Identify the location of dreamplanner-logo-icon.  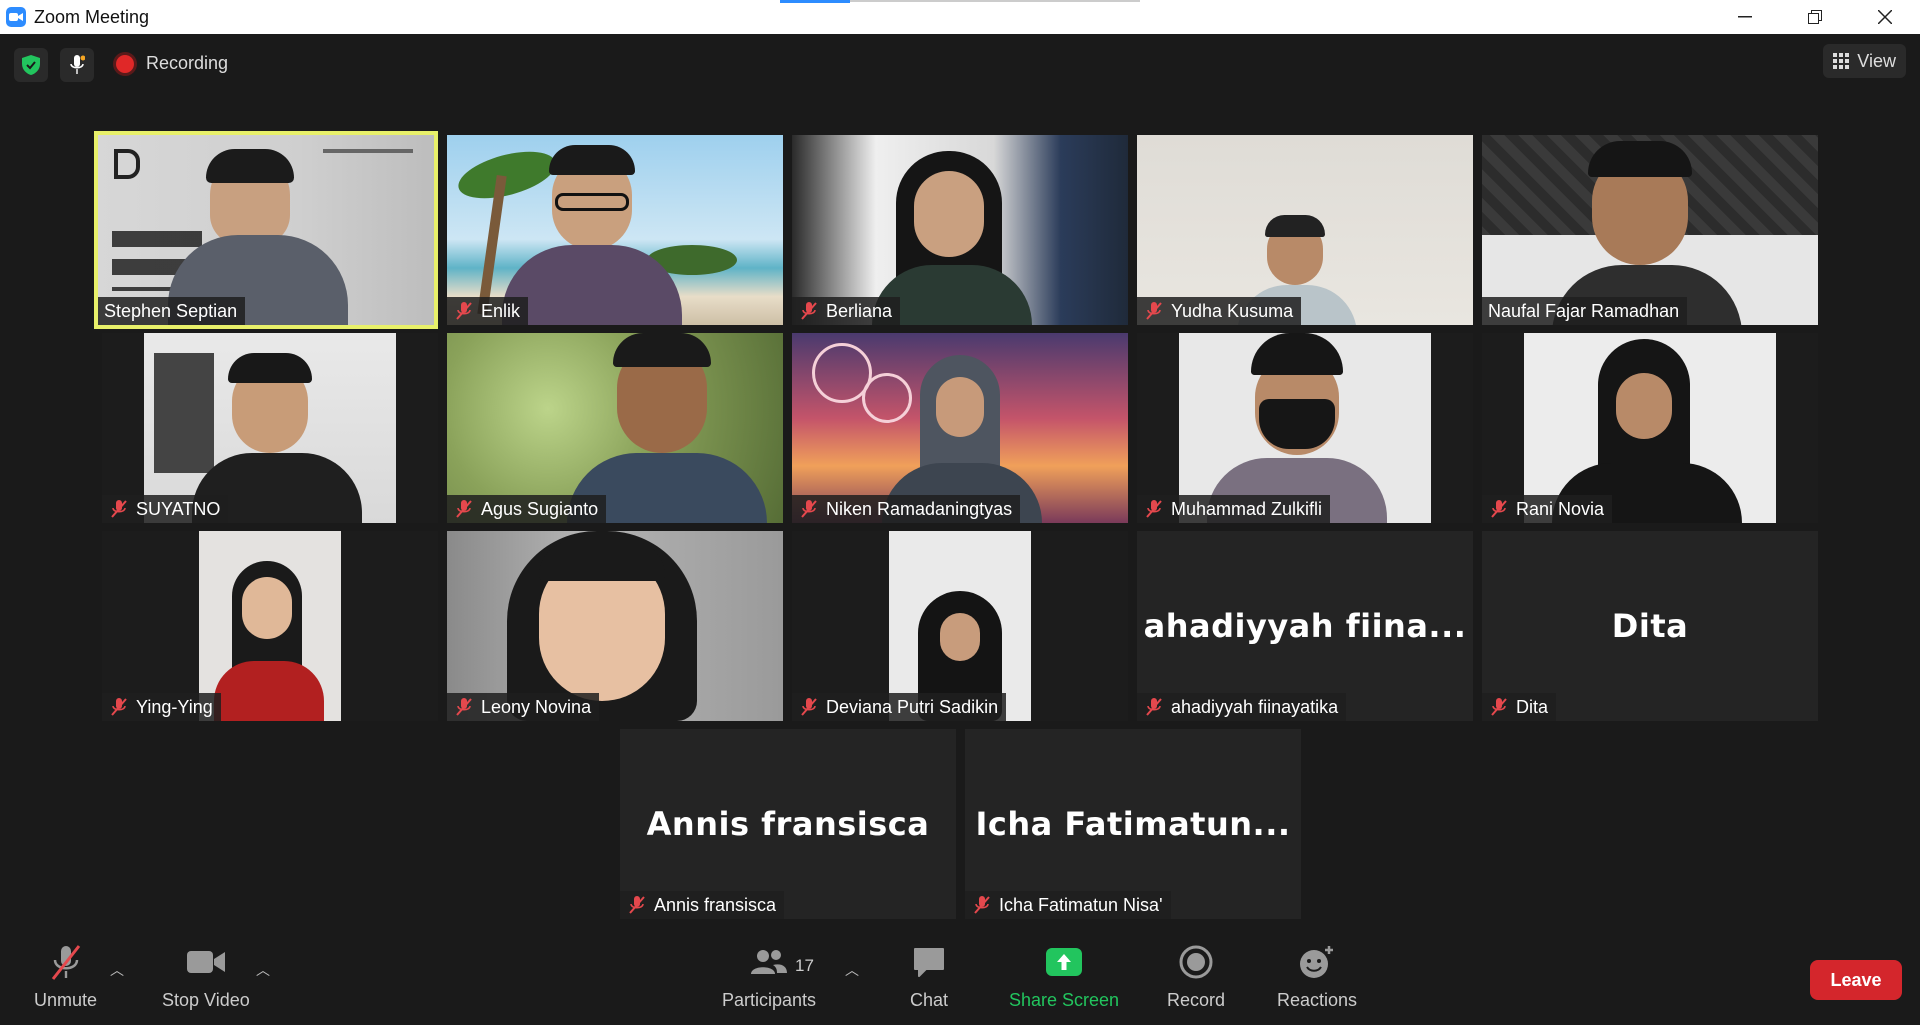
(127, 164).